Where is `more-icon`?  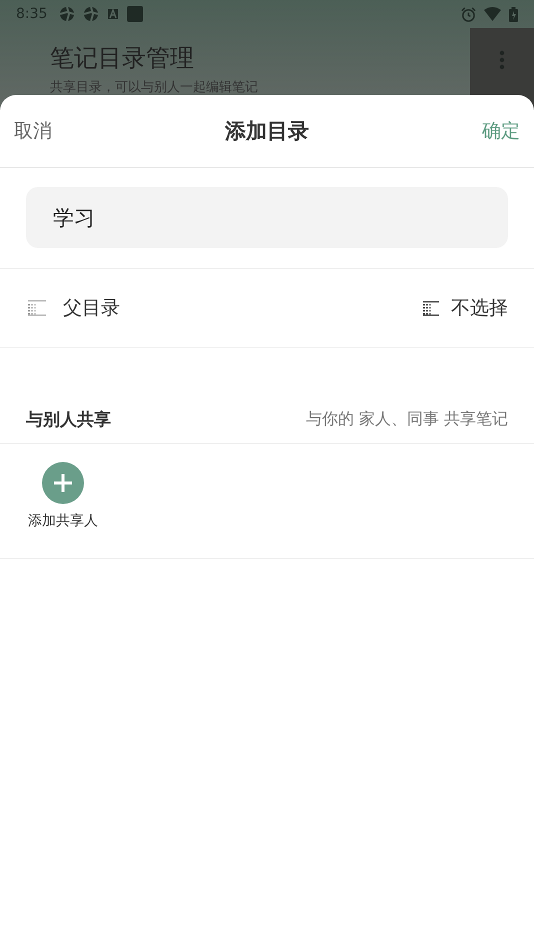 more-icon is located at coordinates (502, 60).